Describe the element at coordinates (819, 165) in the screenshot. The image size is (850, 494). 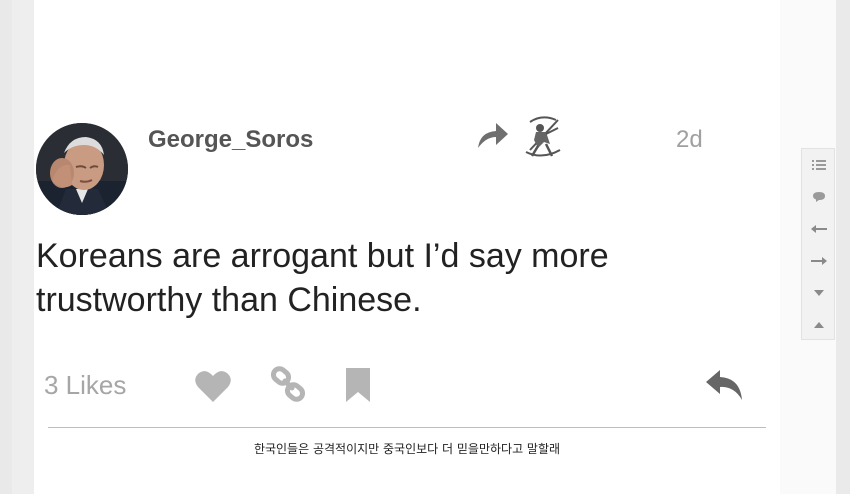
I see `list-icon` at that location.